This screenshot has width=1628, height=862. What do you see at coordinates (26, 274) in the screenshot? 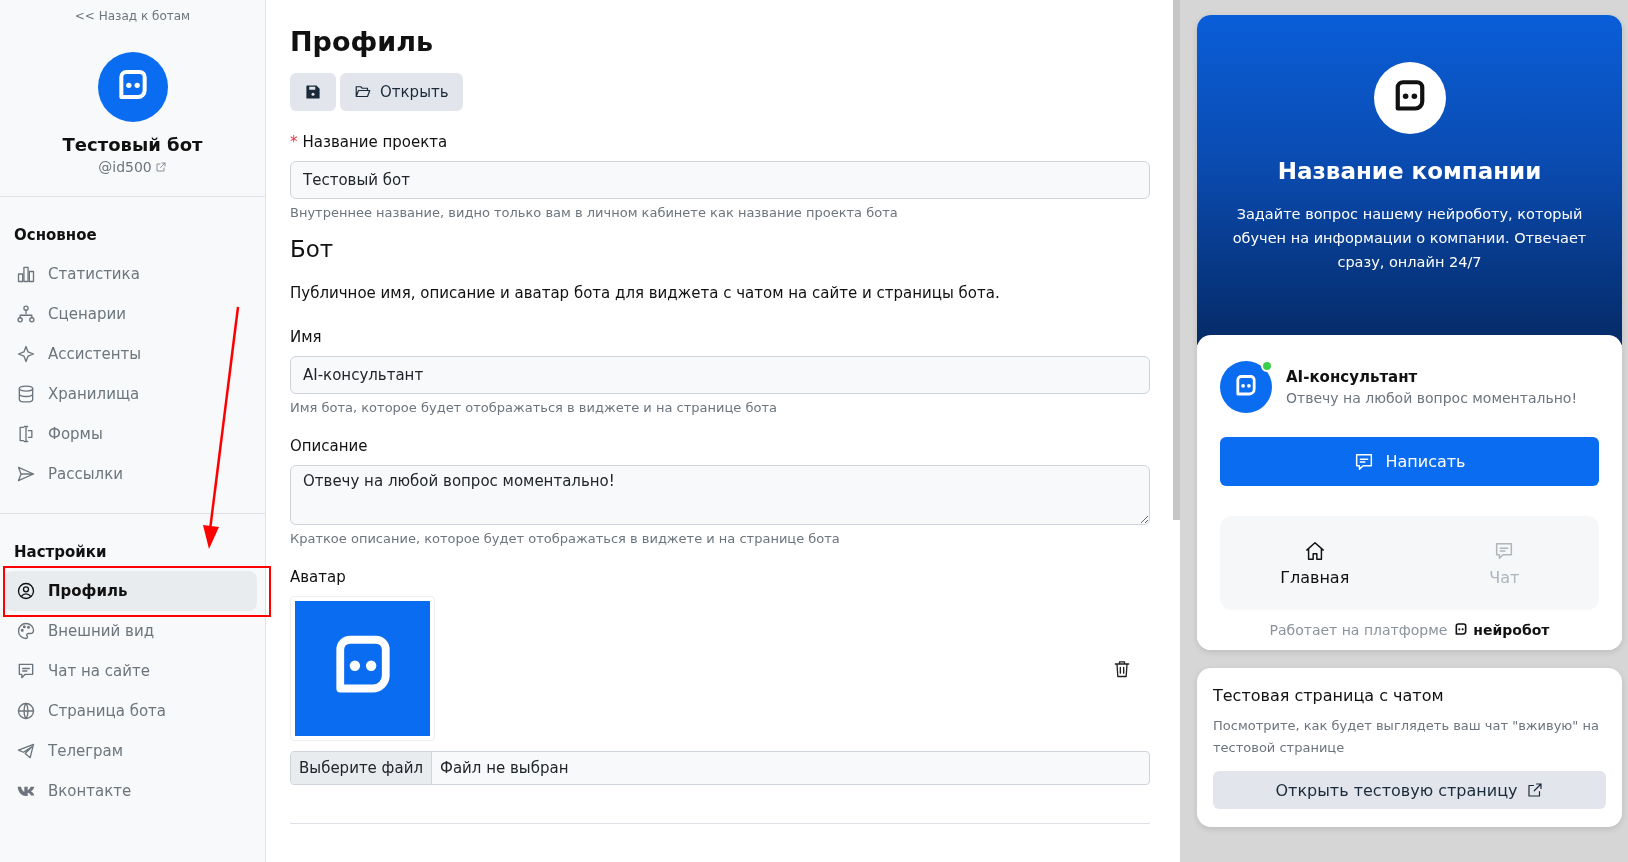
I see `bar-chart-icon` at bounding box center [26, 274].